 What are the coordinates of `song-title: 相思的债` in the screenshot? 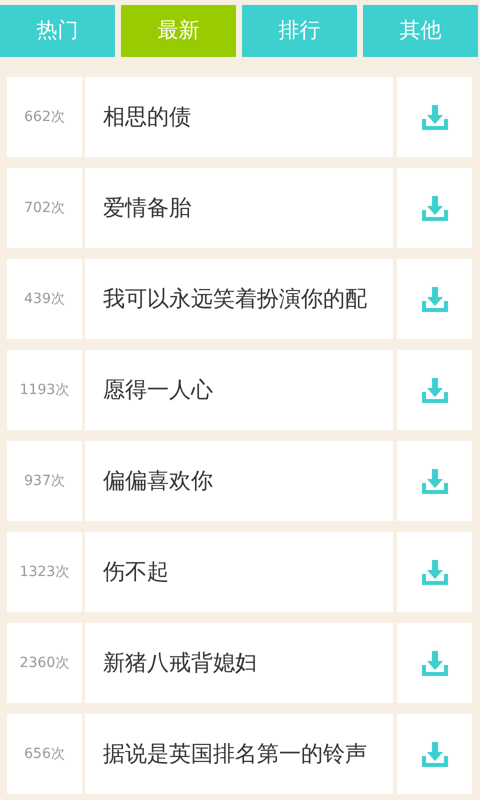 It's located at (239, 117).